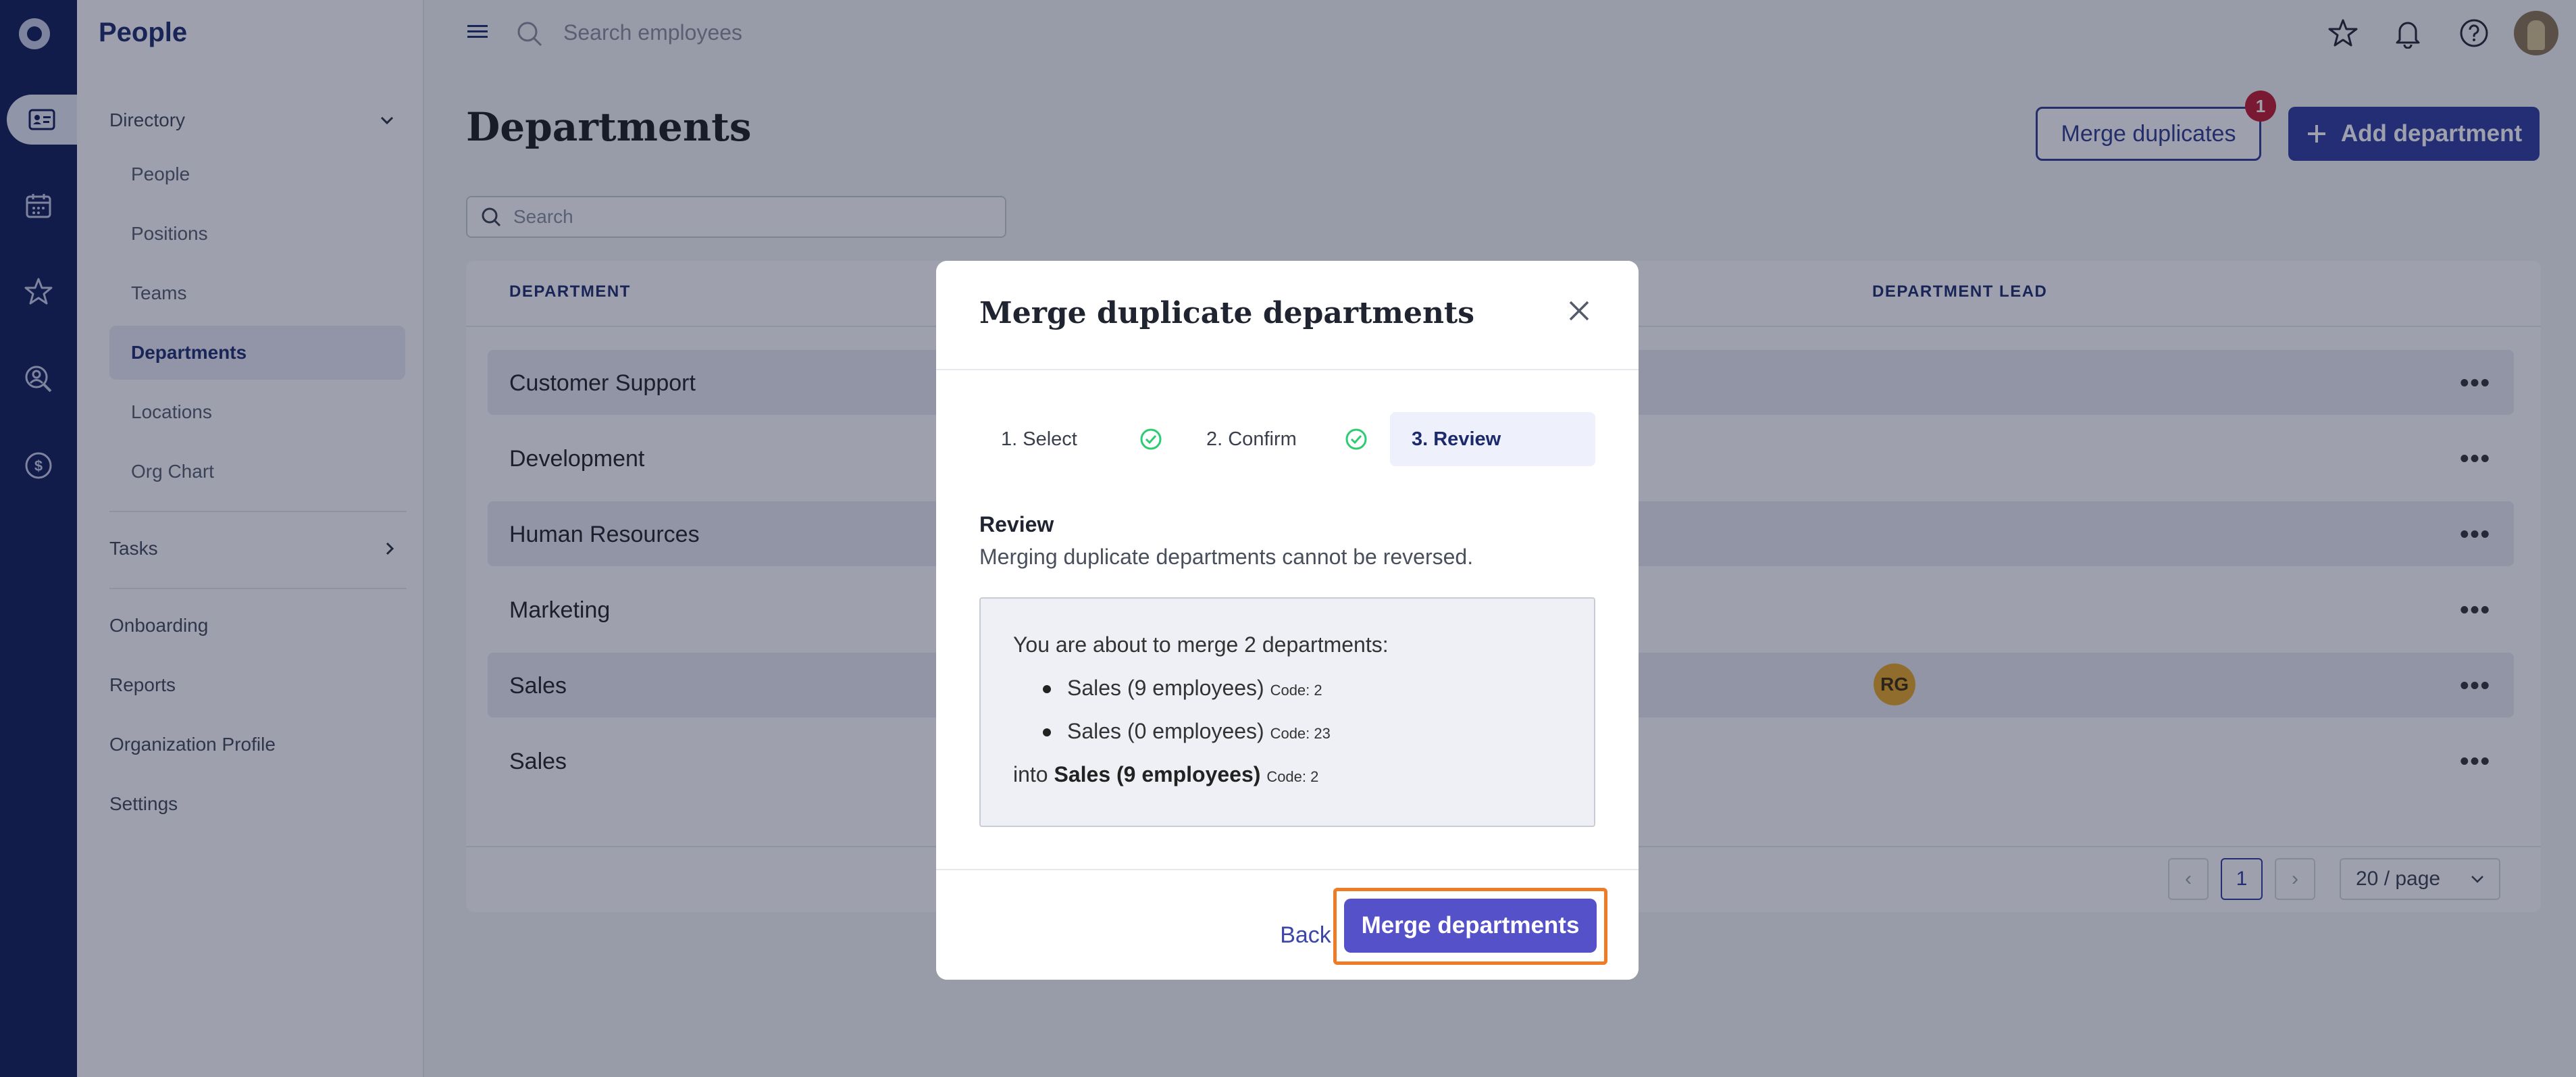  I want to click on into-prefix: into, so click(1030, 774).